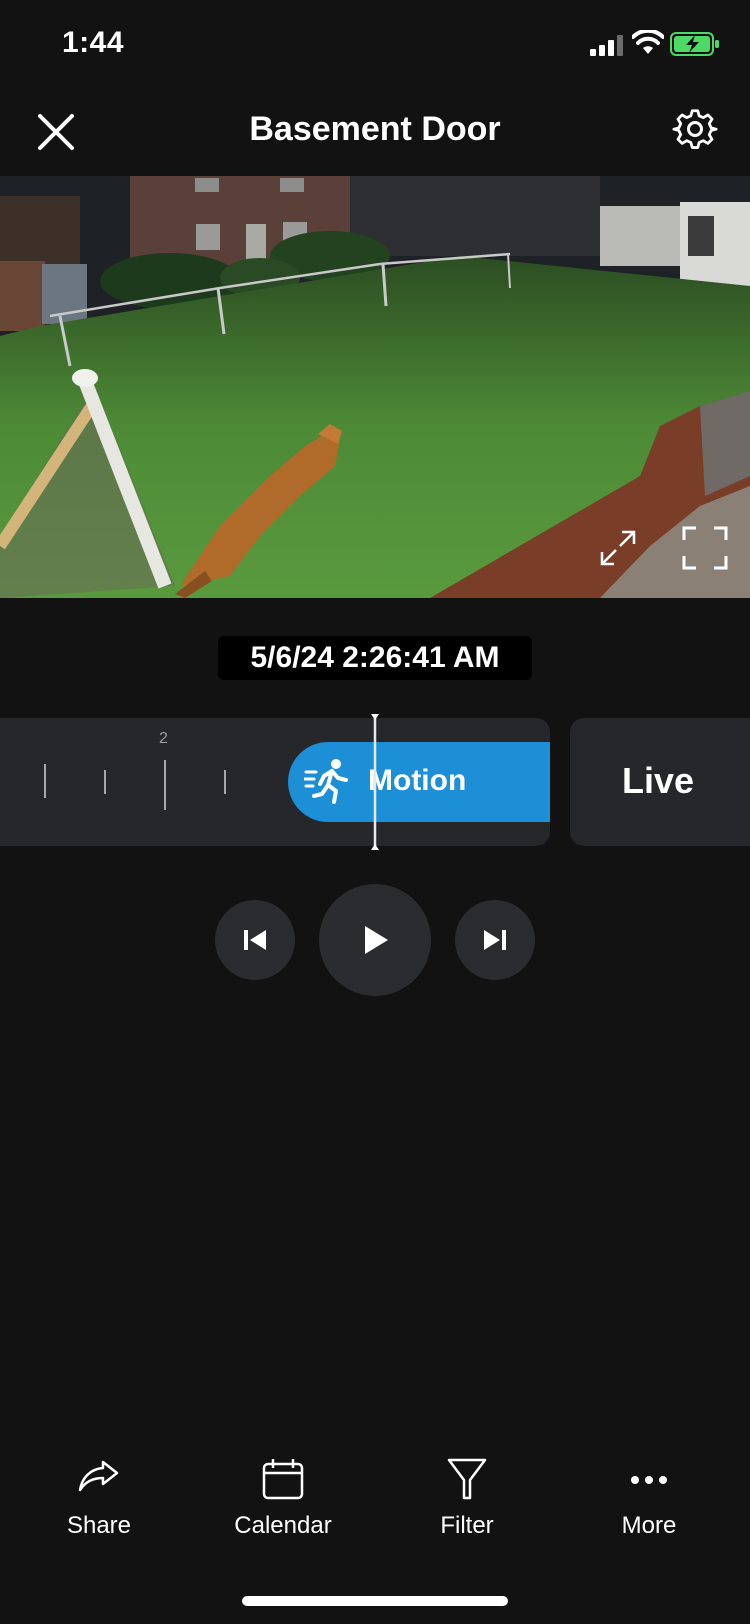 The width and height of the screenshot is (750, 1624). What do you see at coordinates (375, 45) in the screenshot?
I see `status-bar: 1:44` at bounding box center [375, 45].